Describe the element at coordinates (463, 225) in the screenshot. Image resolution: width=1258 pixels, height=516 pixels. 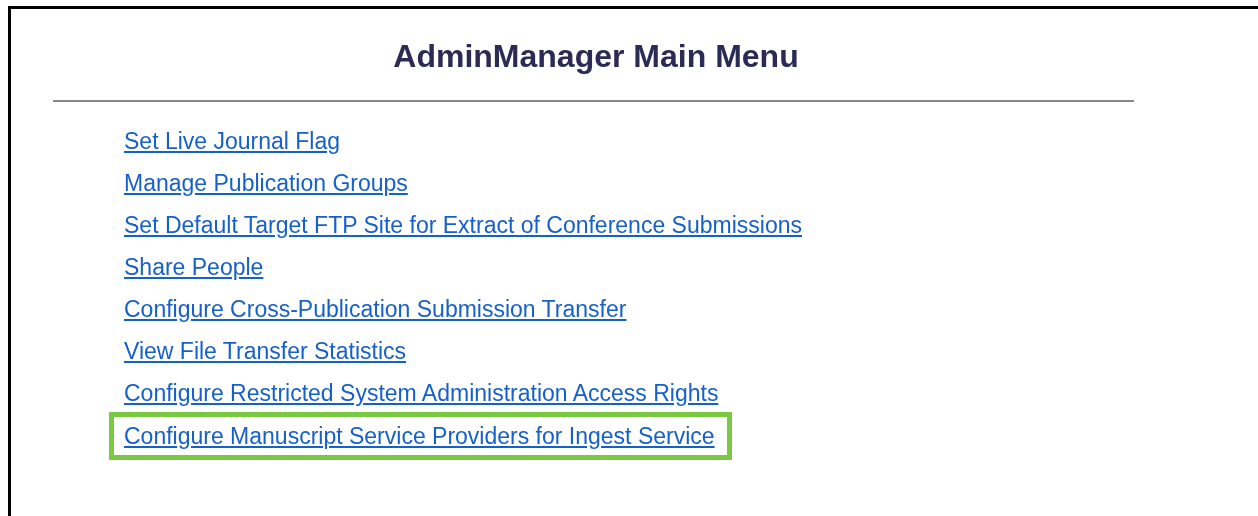
I see `menu-link: Set Default Target FTP Site for Extract of Conference Submissions` at that location.